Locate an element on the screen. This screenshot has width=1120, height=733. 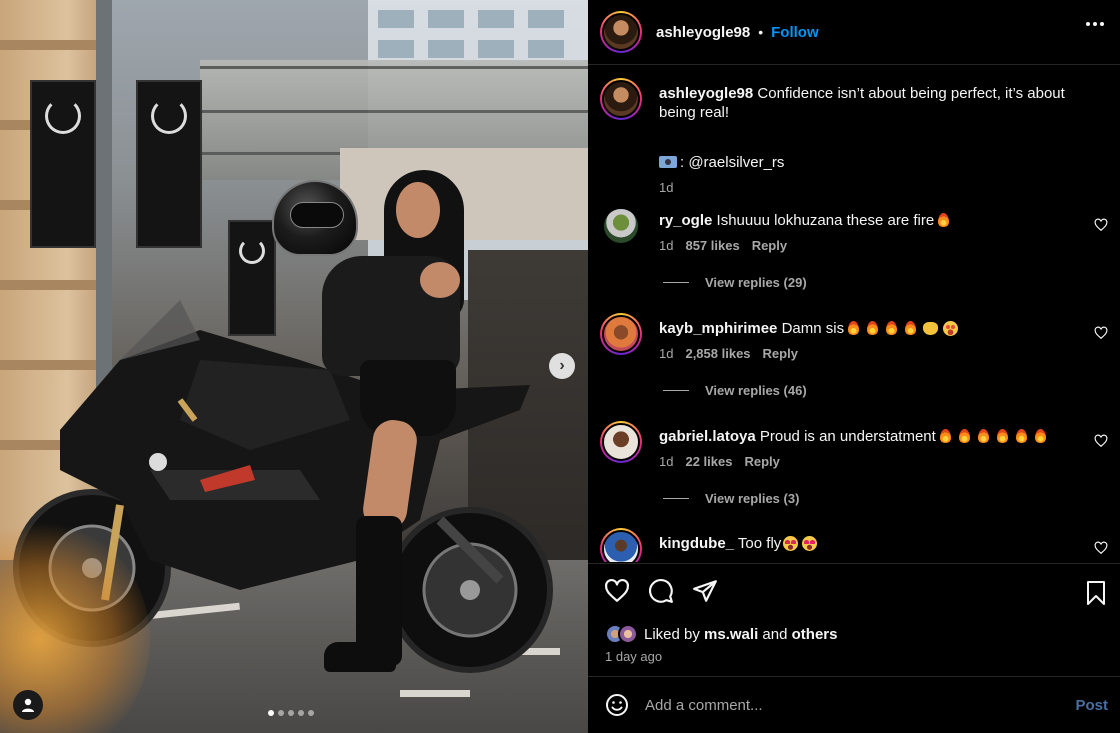
carousel-indicator is located at coordinates (291, 713).